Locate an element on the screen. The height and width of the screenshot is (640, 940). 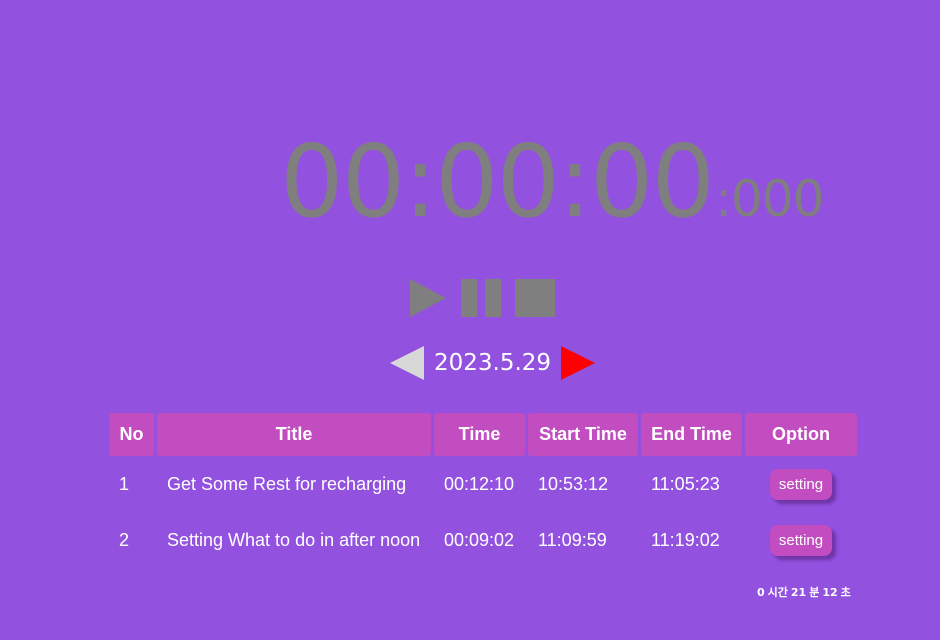
header-title: Title is located at coordinates (294, 434).